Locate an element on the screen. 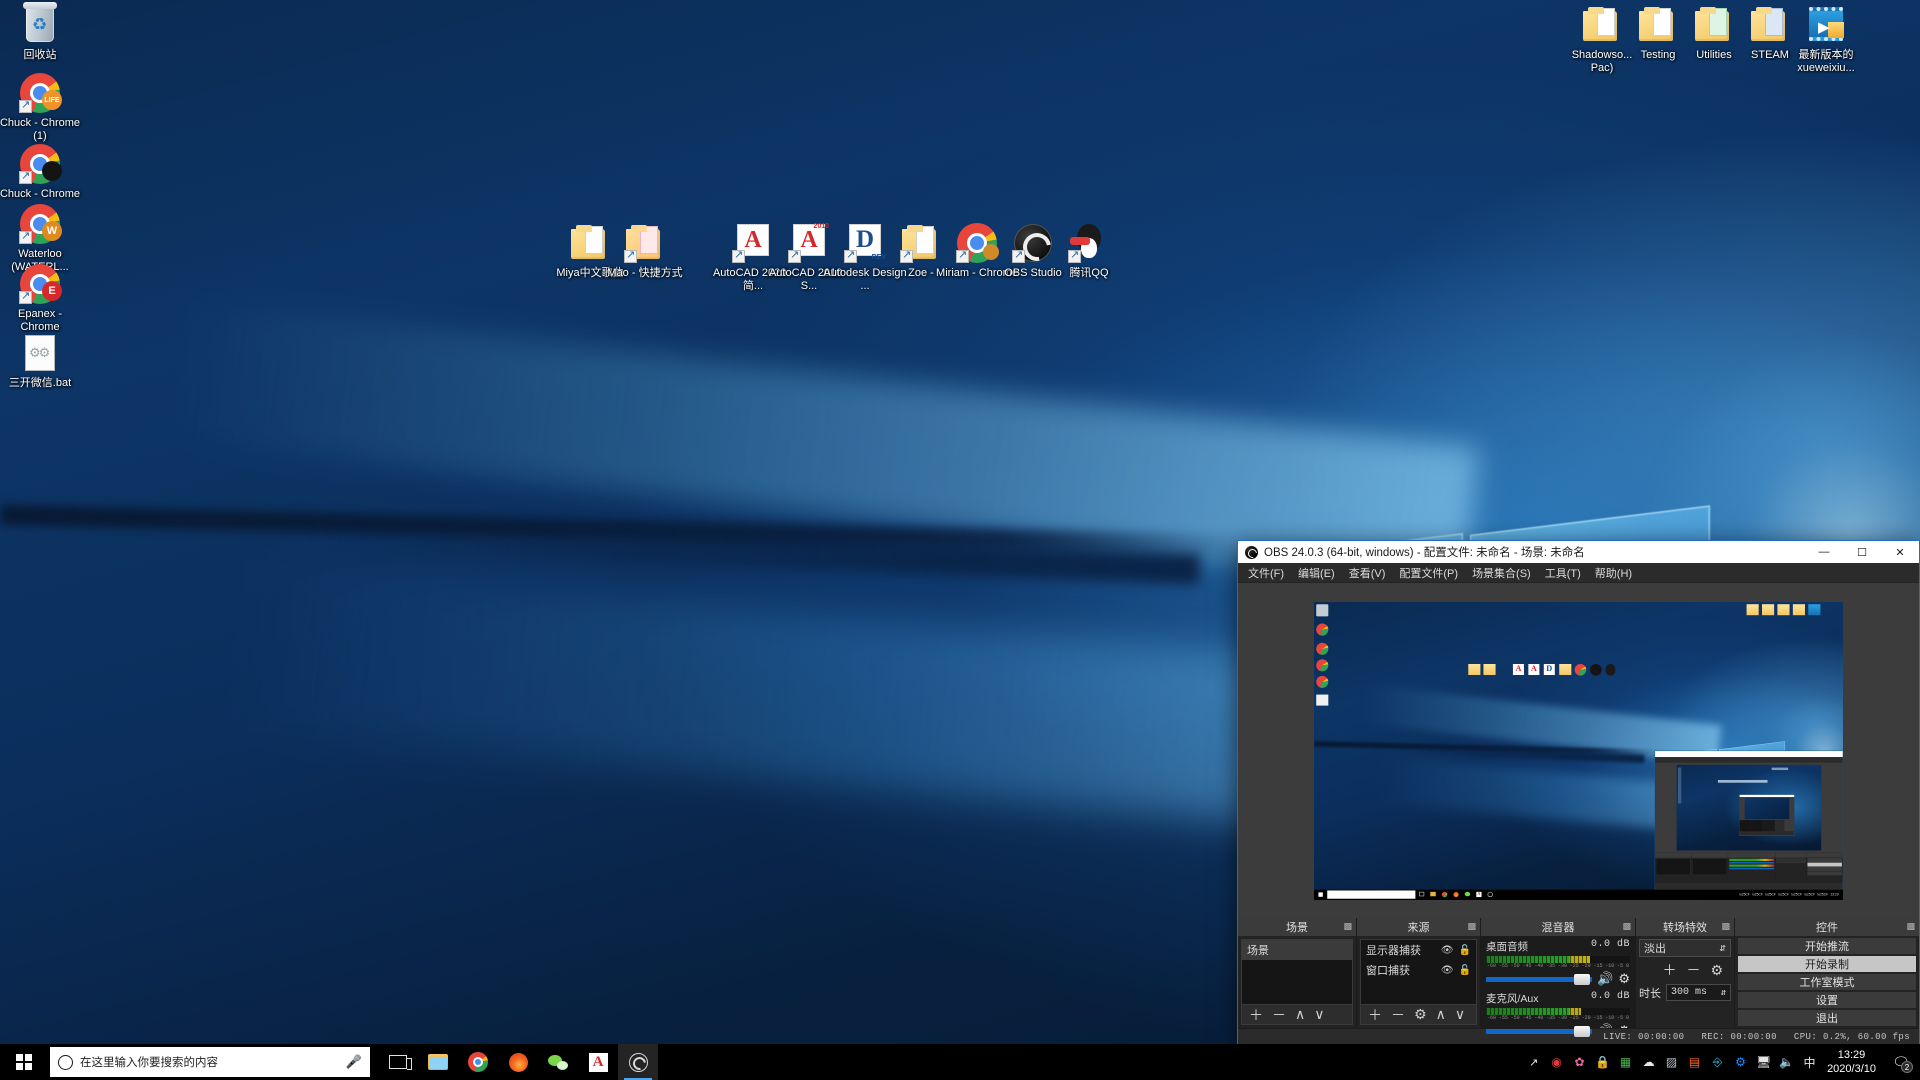  tray-app-icon: ✿ is located at coordinates (1579, 1062).